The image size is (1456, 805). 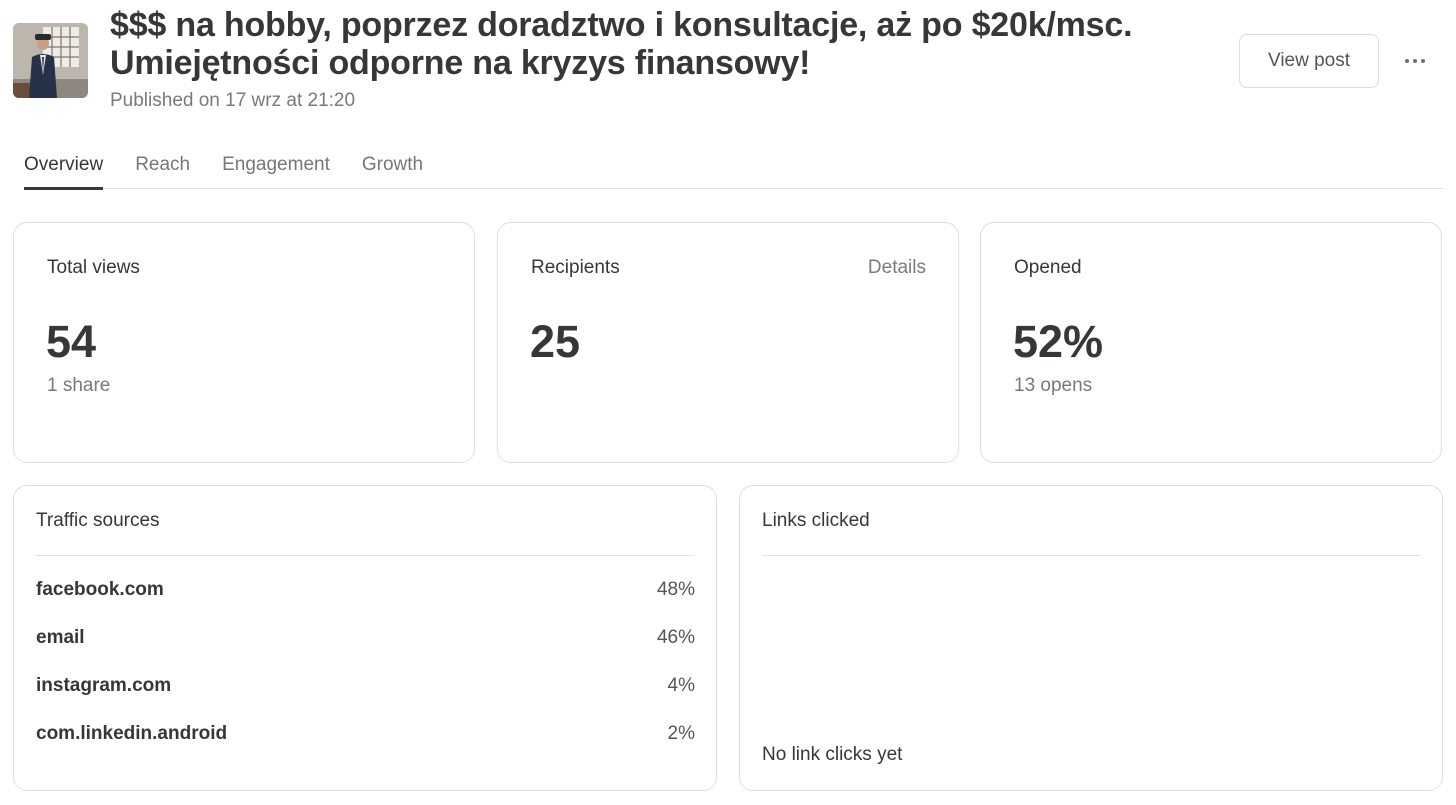 I want to click on tab-overview: Overview, so click(x=64, y=170).